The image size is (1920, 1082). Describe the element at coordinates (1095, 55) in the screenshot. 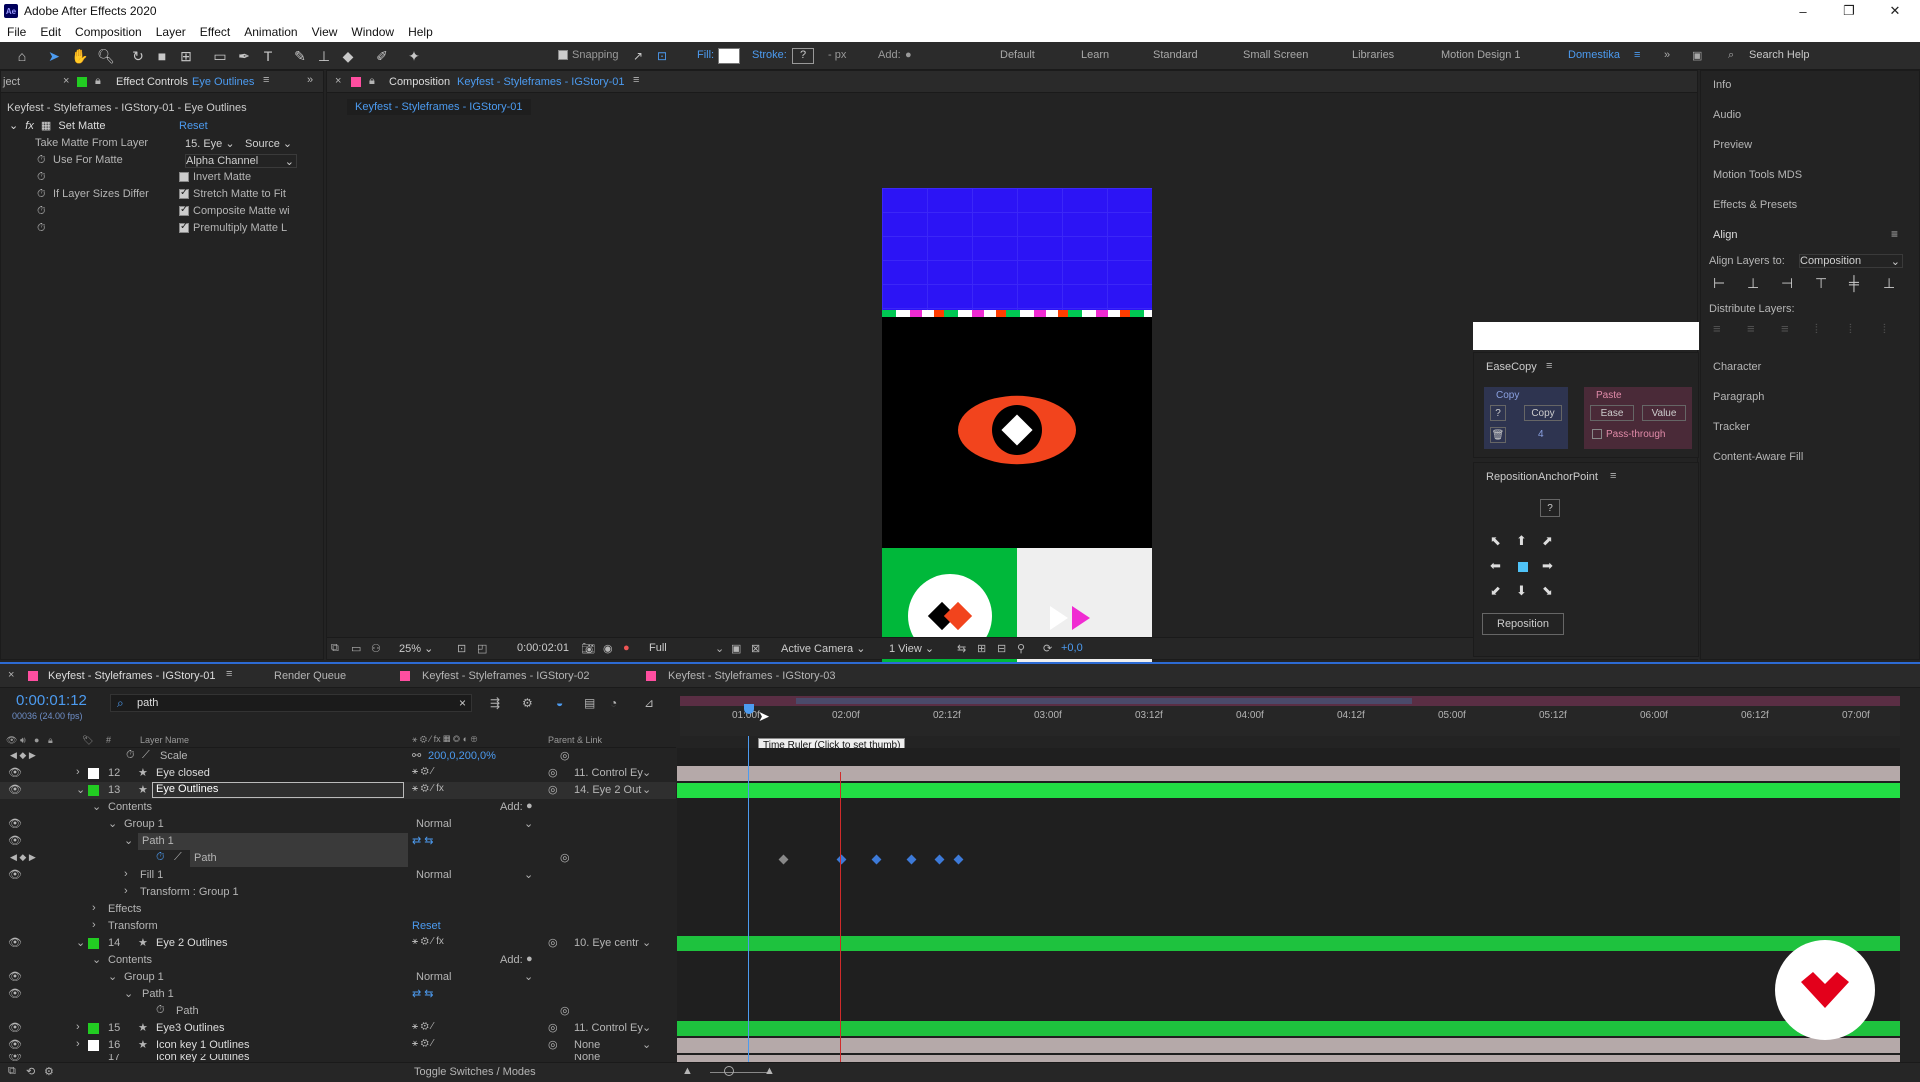

I see `workspace-learn: Learn` at that location.